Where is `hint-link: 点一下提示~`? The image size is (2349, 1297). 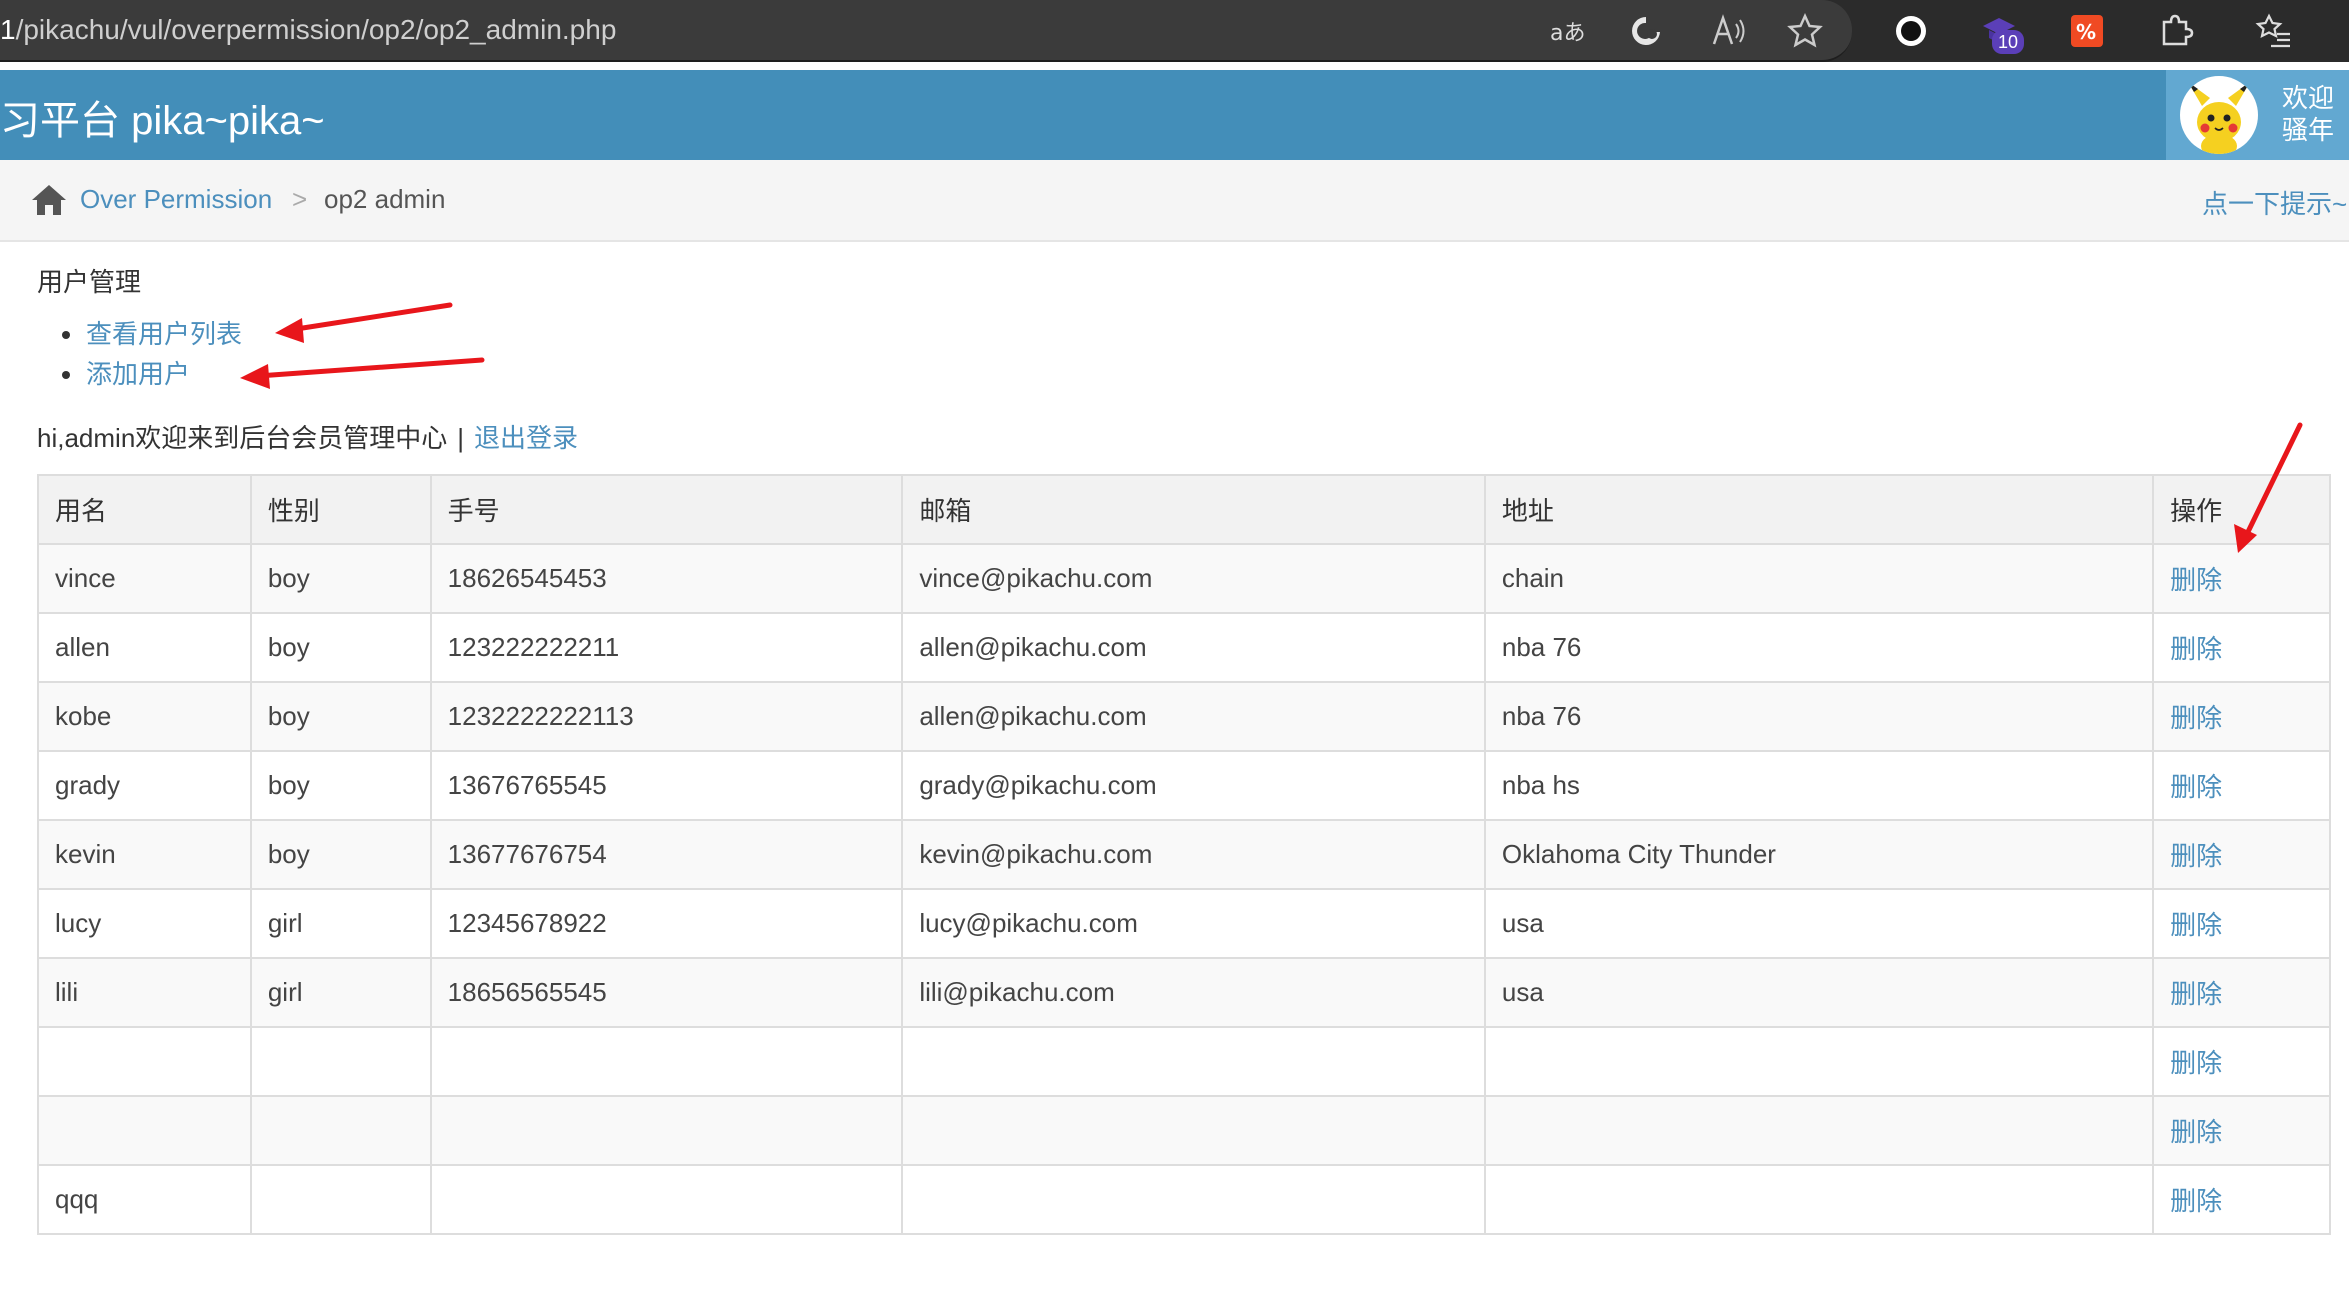 hint-link: 点一下提示~ is located at coordinates (2274, 202).